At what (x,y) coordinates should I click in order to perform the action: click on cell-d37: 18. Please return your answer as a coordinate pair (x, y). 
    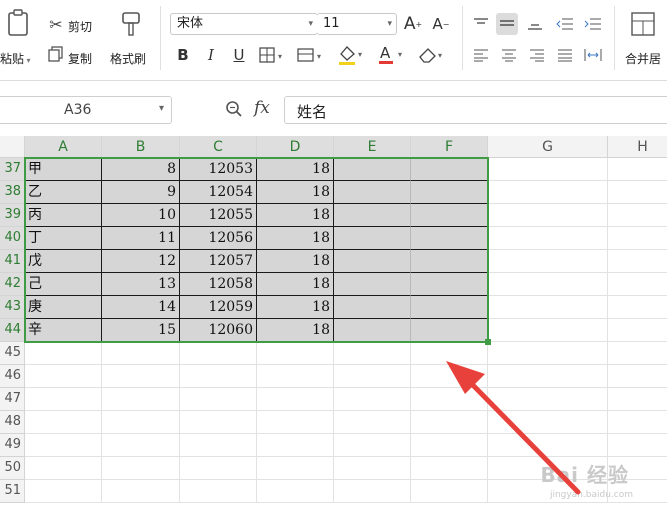
    Looking at the image, I should click on (295, 169).